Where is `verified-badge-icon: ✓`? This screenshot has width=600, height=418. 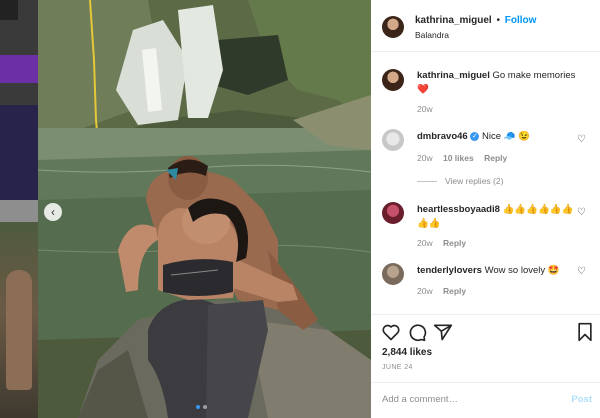
verified-badge-icon: ✓ is located at coordinates (475, 136).